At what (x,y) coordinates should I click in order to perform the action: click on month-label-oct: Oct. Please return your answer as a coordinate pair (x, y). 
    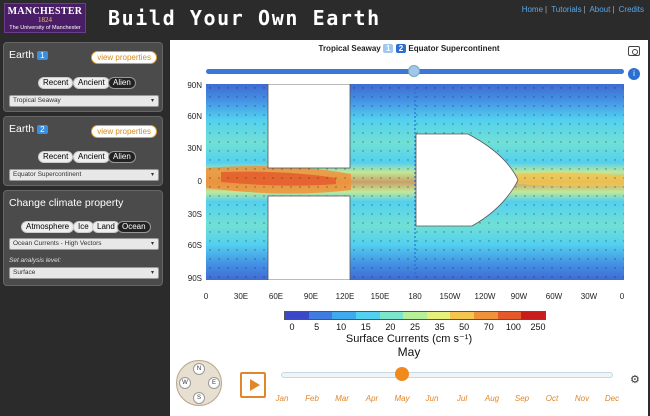
    Looking at the image, I should click on (552, 398).